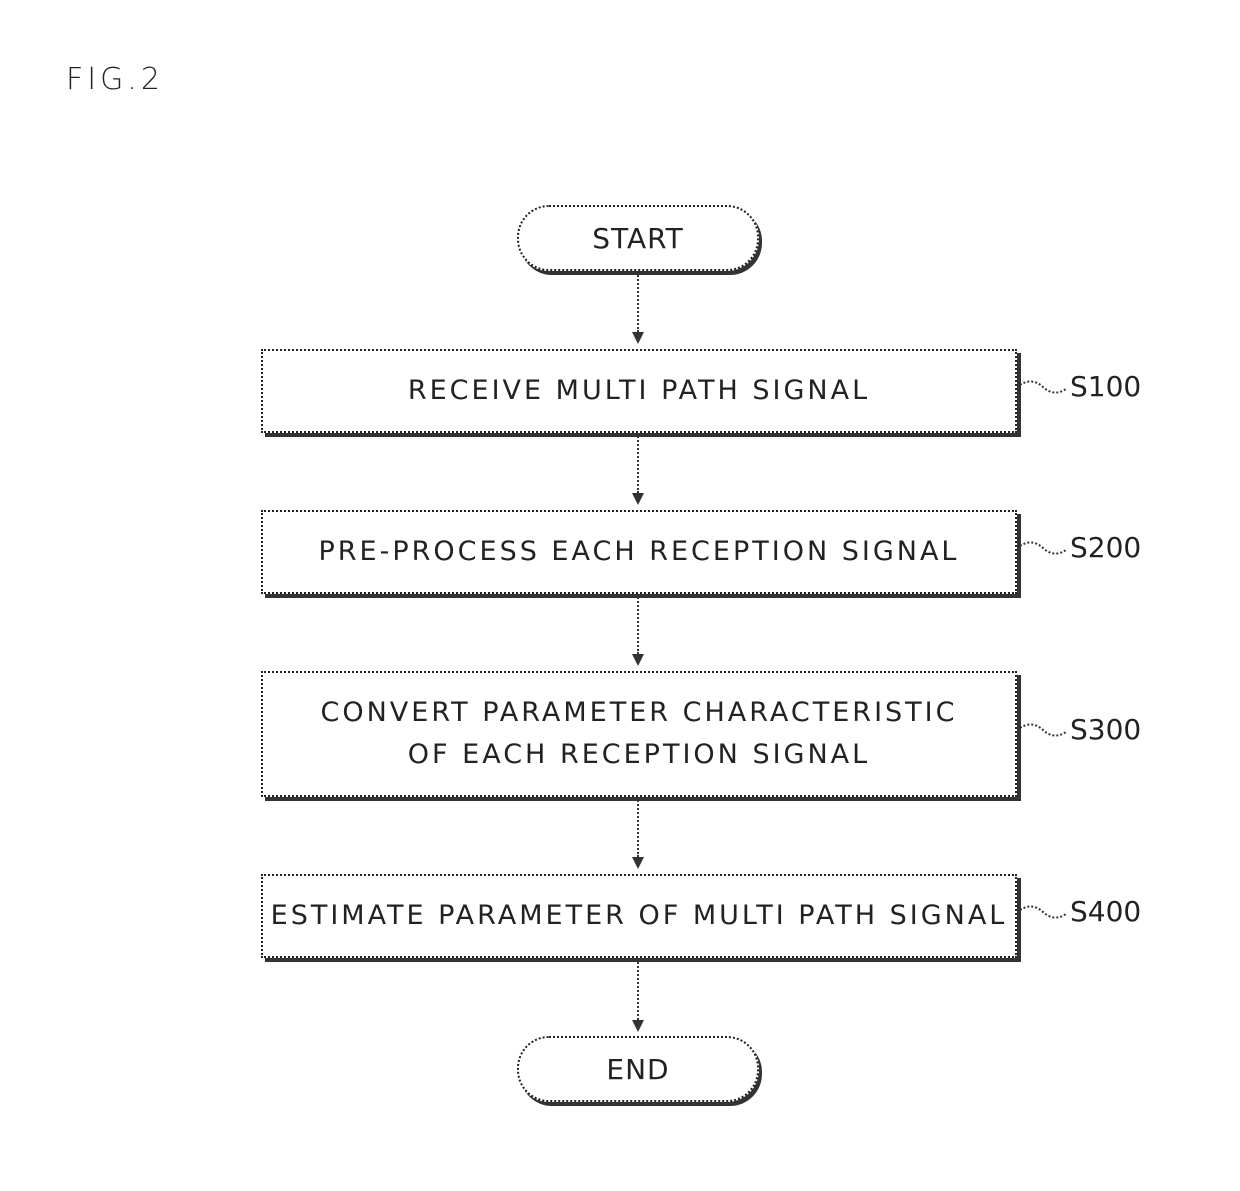  I want to click on connector-s400-end, so click(638, 989).